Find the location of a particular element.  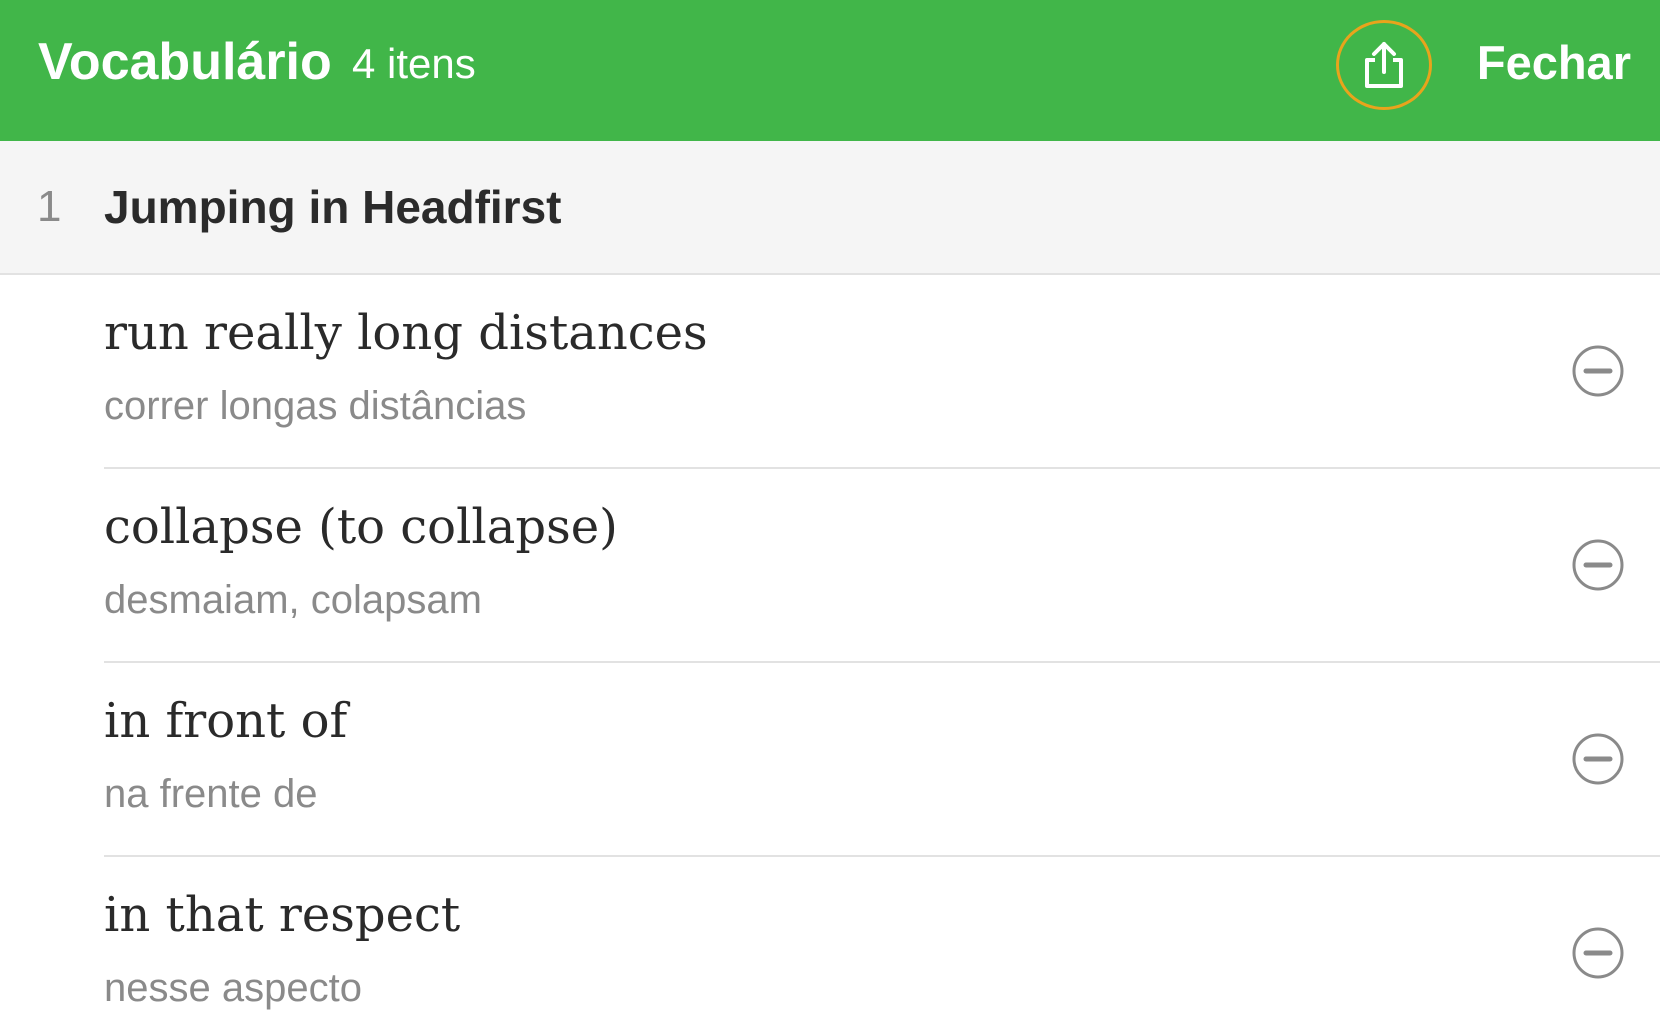

vocab-translation: correr longas distâncias is located at coordinates (315, 406).